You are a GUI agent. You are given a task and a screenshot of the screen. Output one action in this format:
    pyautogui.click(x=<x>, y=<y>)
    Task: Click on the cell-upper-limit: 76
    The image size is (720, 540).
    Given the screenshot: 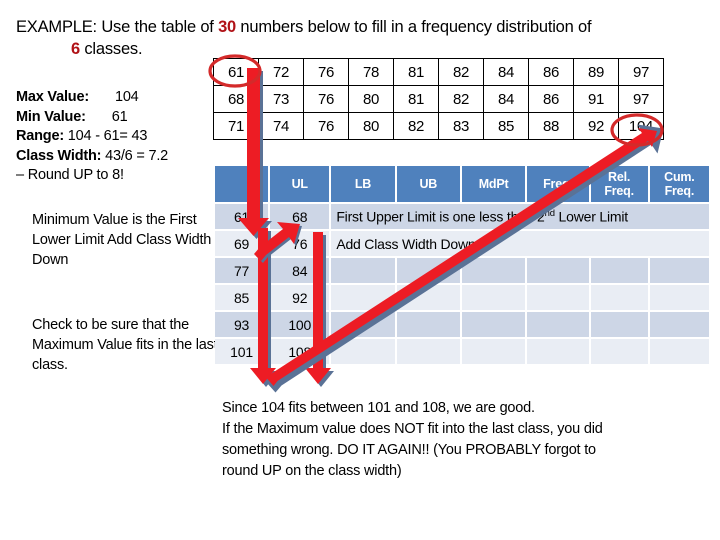 What is the action you would take?
    pyautogui.click(x=300, y=243)
    